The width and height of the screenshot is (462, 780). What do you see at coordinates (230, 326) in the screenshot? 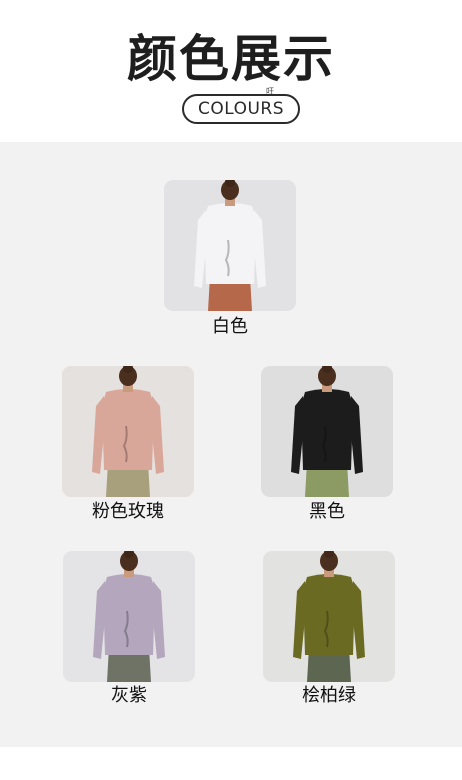
I see `color-label-white: 白色` at bounding box center [230, 326].